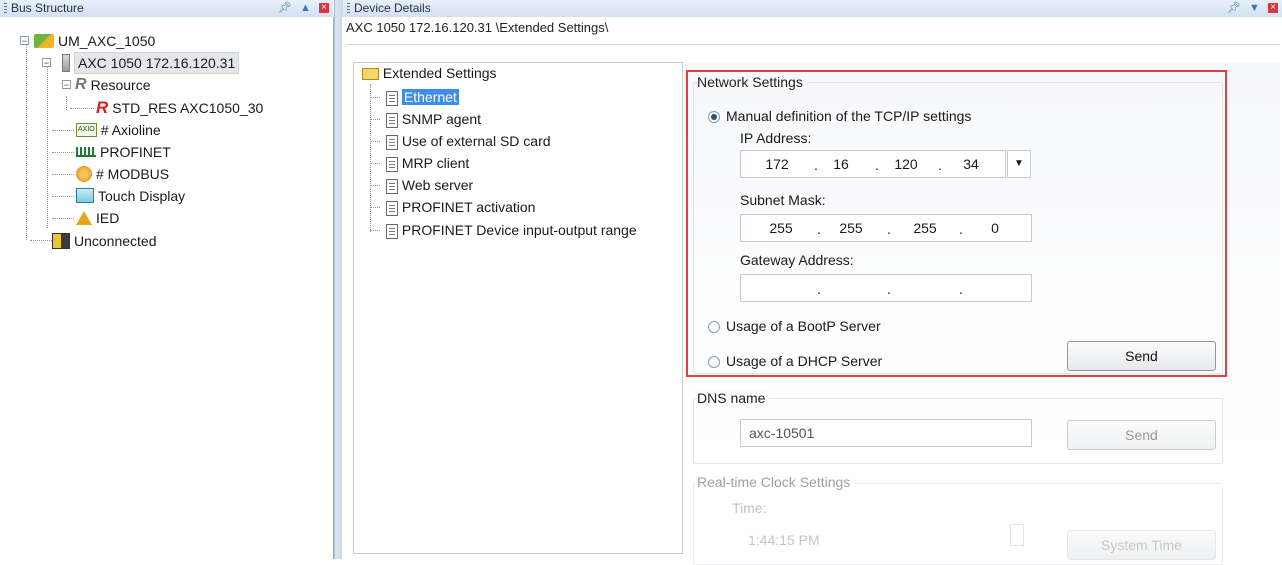 The height and width of the screenshot is (565, 1282). Describe the element at coordinates (102, 107) in the screenshot. I see `std-res-r-icon: R` at that location.